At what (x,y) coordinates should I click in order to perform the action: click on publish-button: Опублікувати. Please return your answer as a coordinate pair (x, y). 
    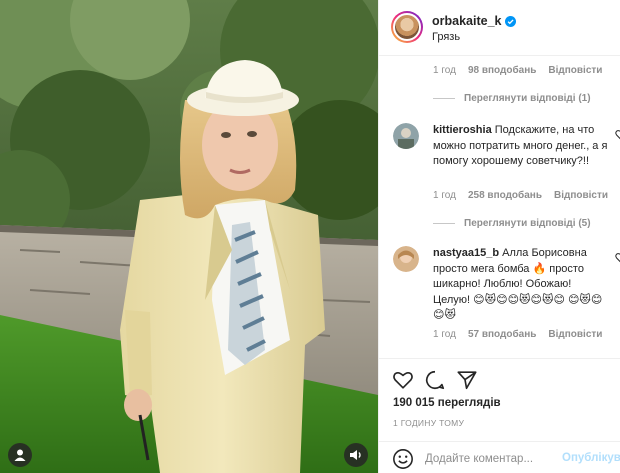
    Looking at the image, I should click on (591, 458).